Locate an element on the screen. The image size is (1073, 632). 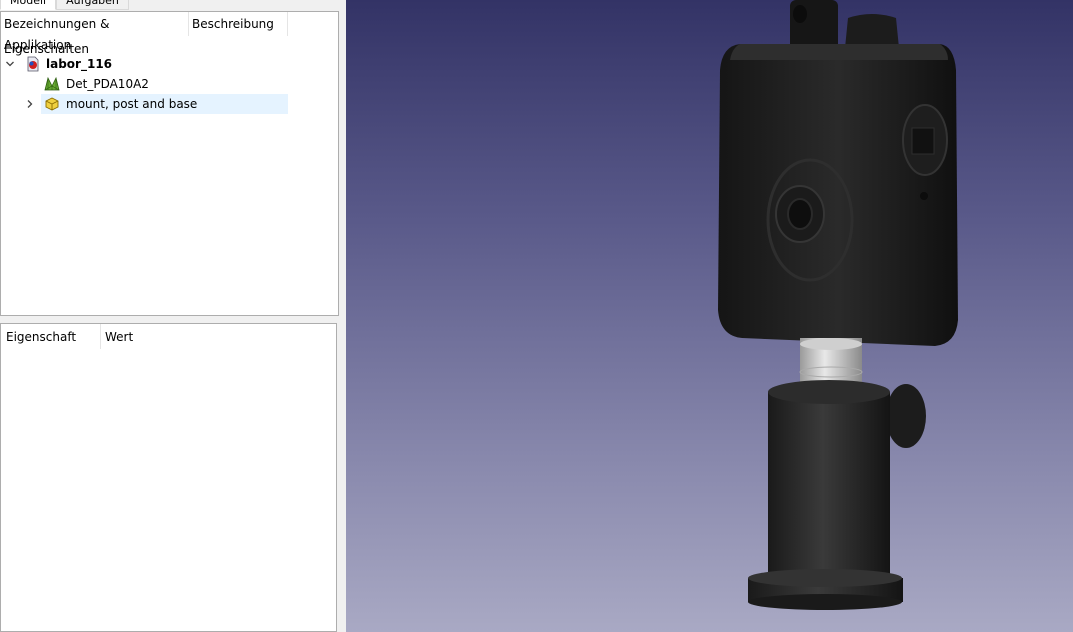
part-icon is located at coordinates (52, 104).